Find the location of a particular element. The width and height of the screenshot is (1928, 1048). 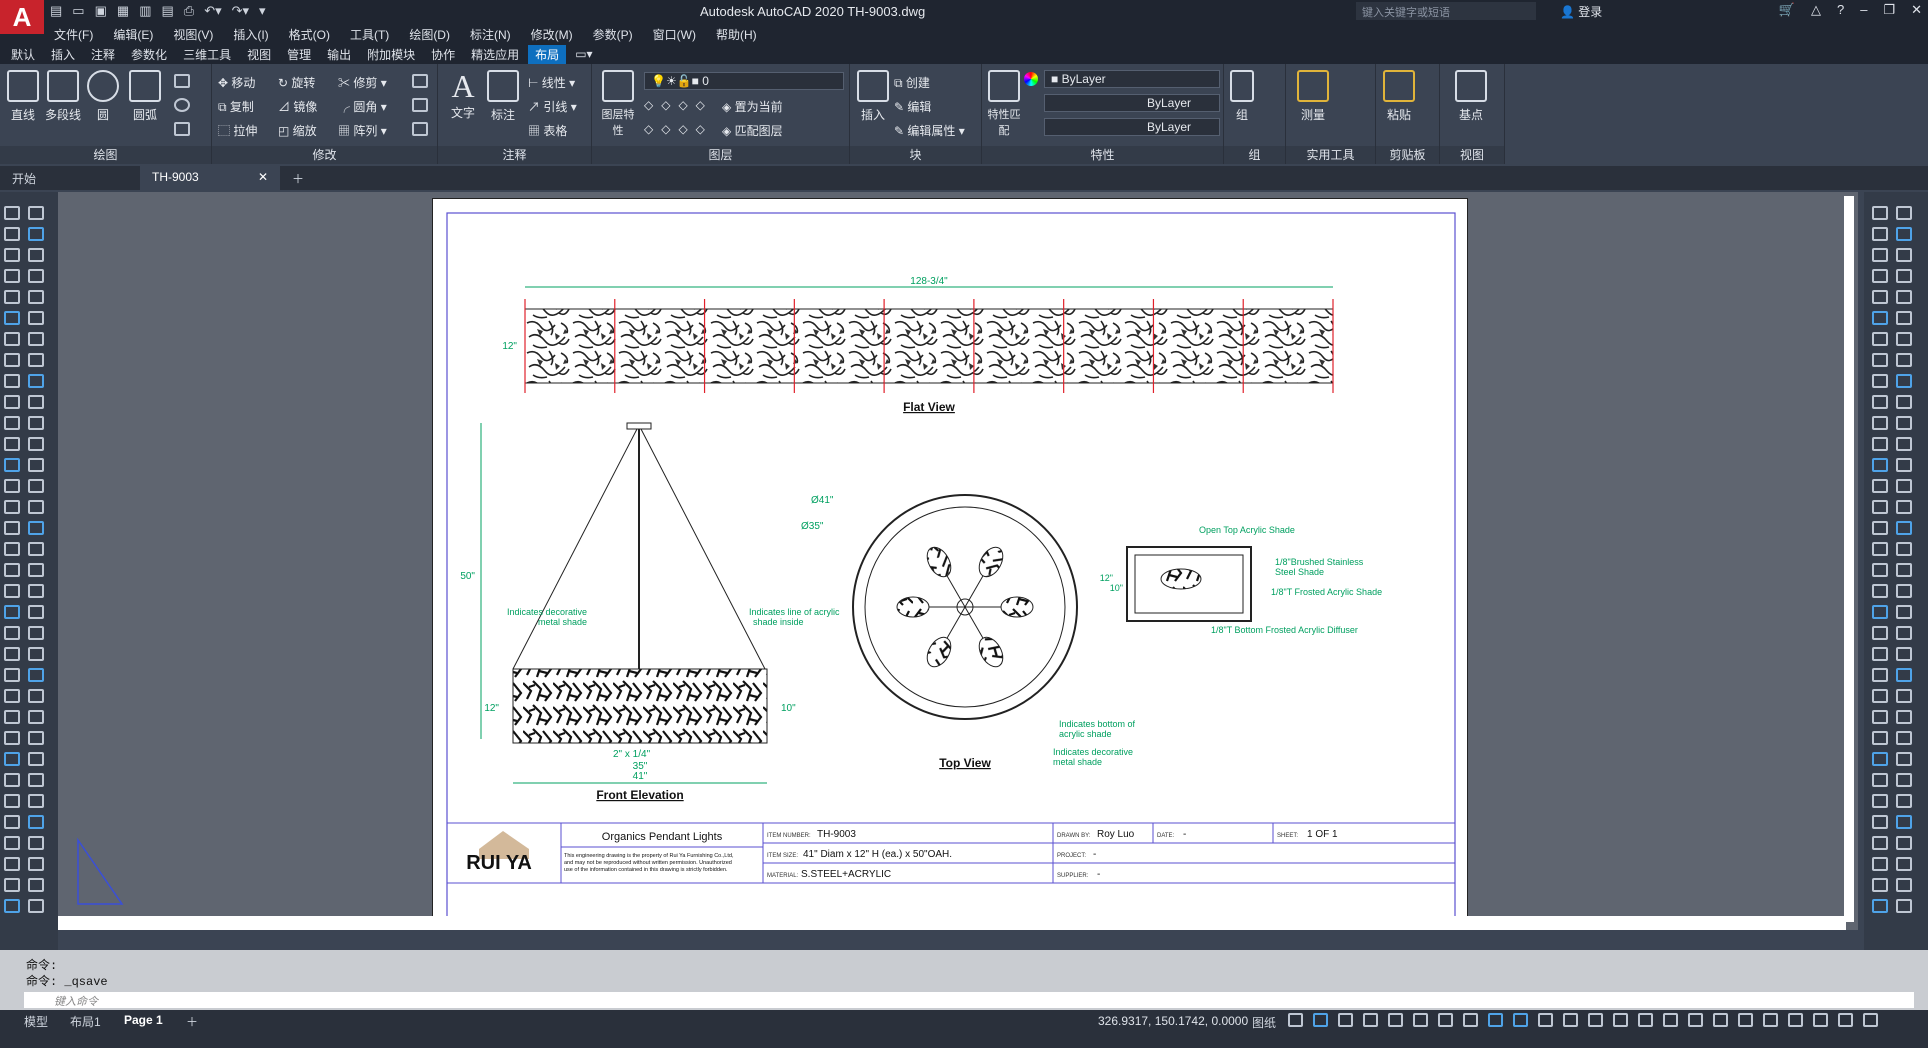

lineweight-dropdown: ByLayer is located at coordinates (1132, 127).